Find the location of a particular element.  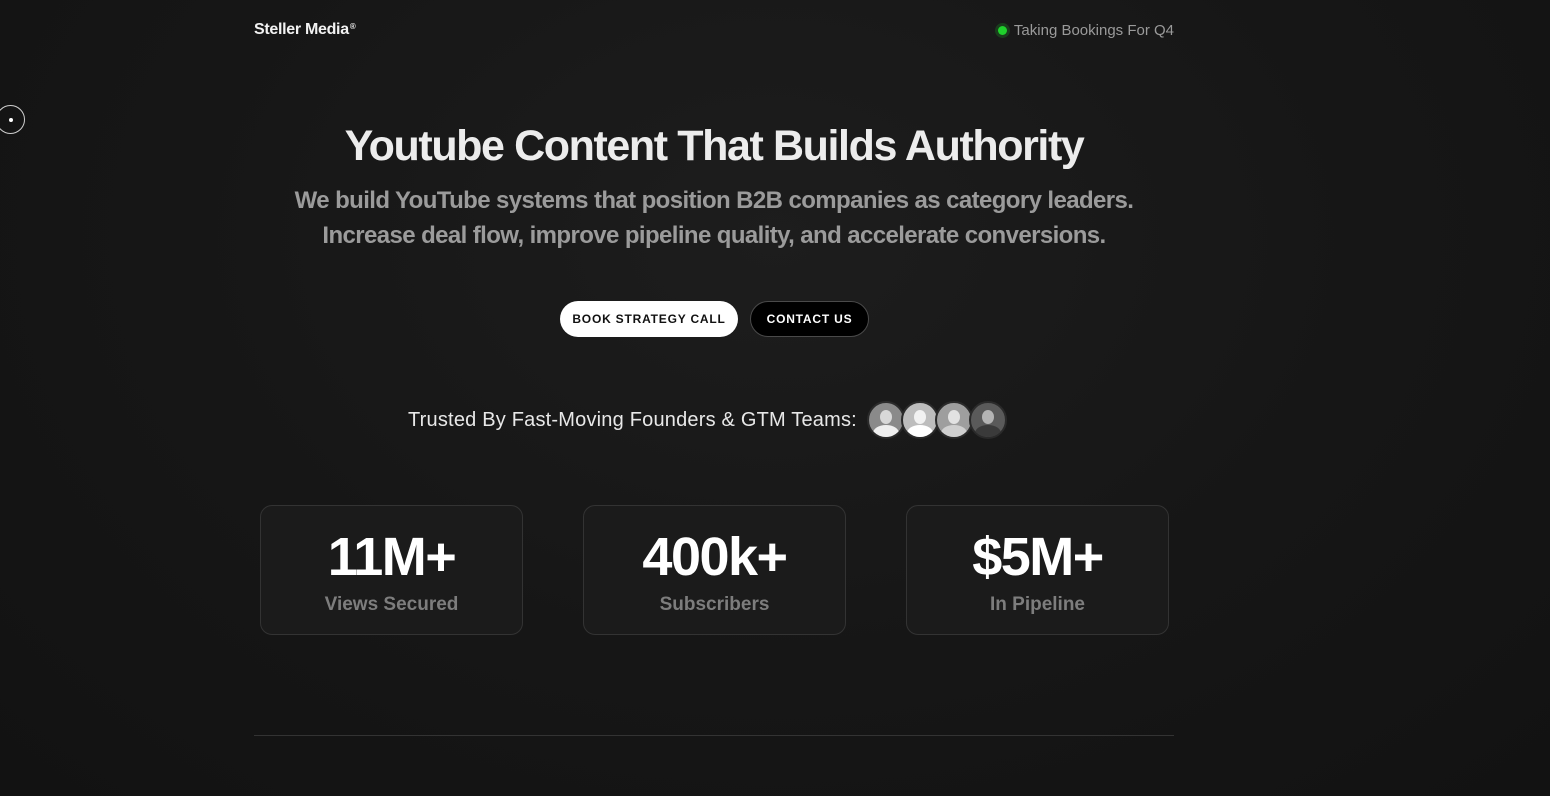

stat-value: 400k+ is located at coordinates (715, 557).